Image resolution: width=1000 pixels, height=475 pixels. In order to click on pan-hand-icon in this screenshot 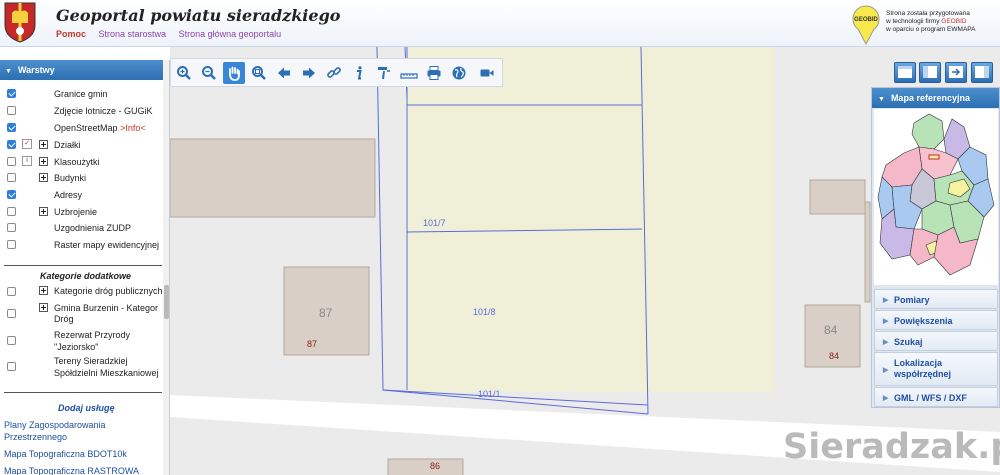, I will do `click(234, 73)`.